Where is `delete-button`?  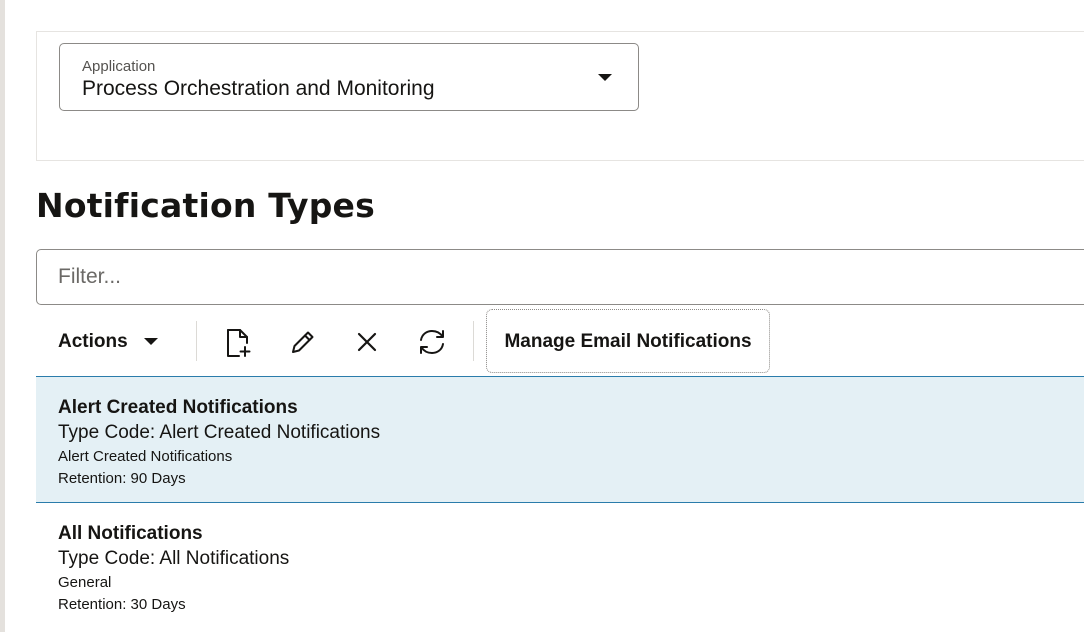 delete-button is located at coordinates (367, 342).